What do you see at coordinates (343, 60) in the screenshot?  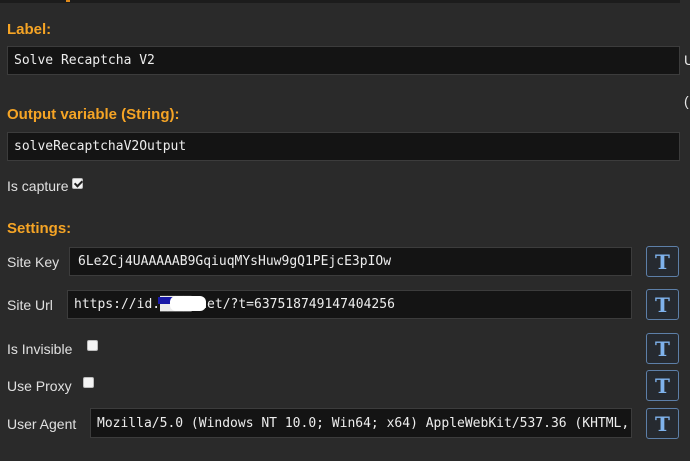 I see `label-input: Solve Recaptcha V2` at bounding box center [343, 60].